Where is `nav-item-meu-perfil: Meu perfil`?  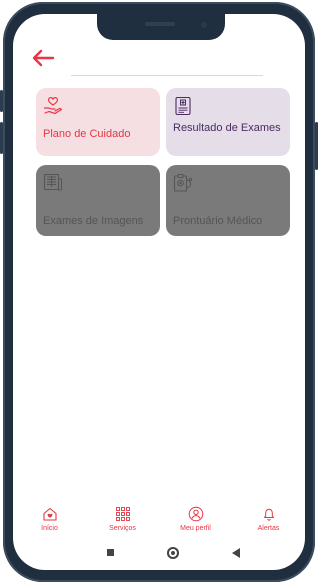
nav-item-meu-perfil: Meu perfil is located at coordinates (196, 524).